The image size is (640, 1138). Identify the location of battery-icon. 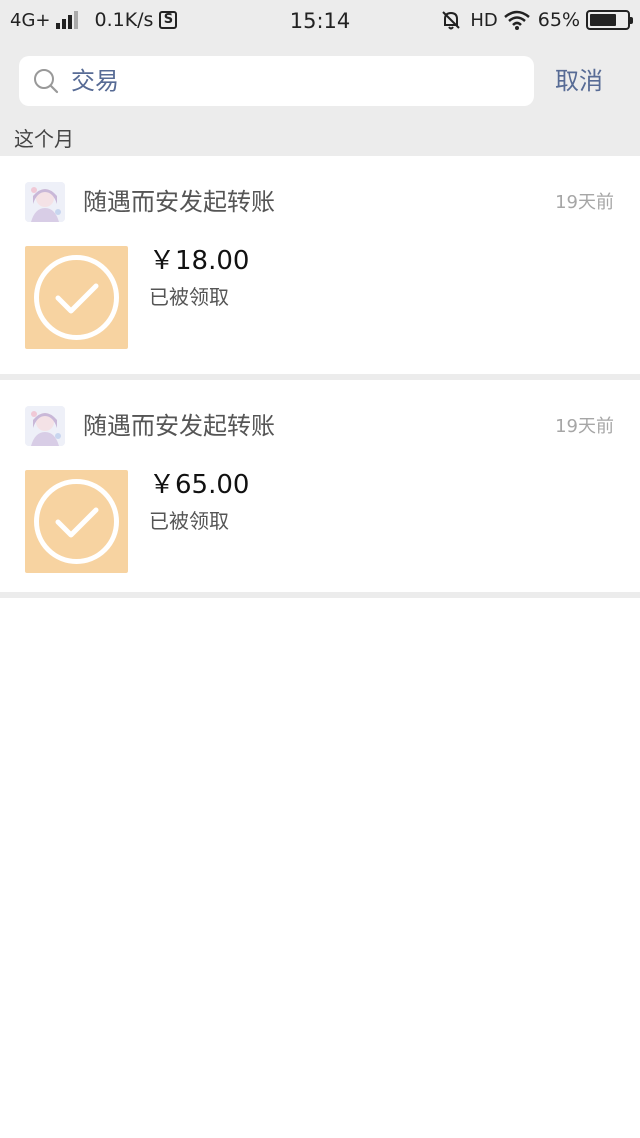
(609, 20).